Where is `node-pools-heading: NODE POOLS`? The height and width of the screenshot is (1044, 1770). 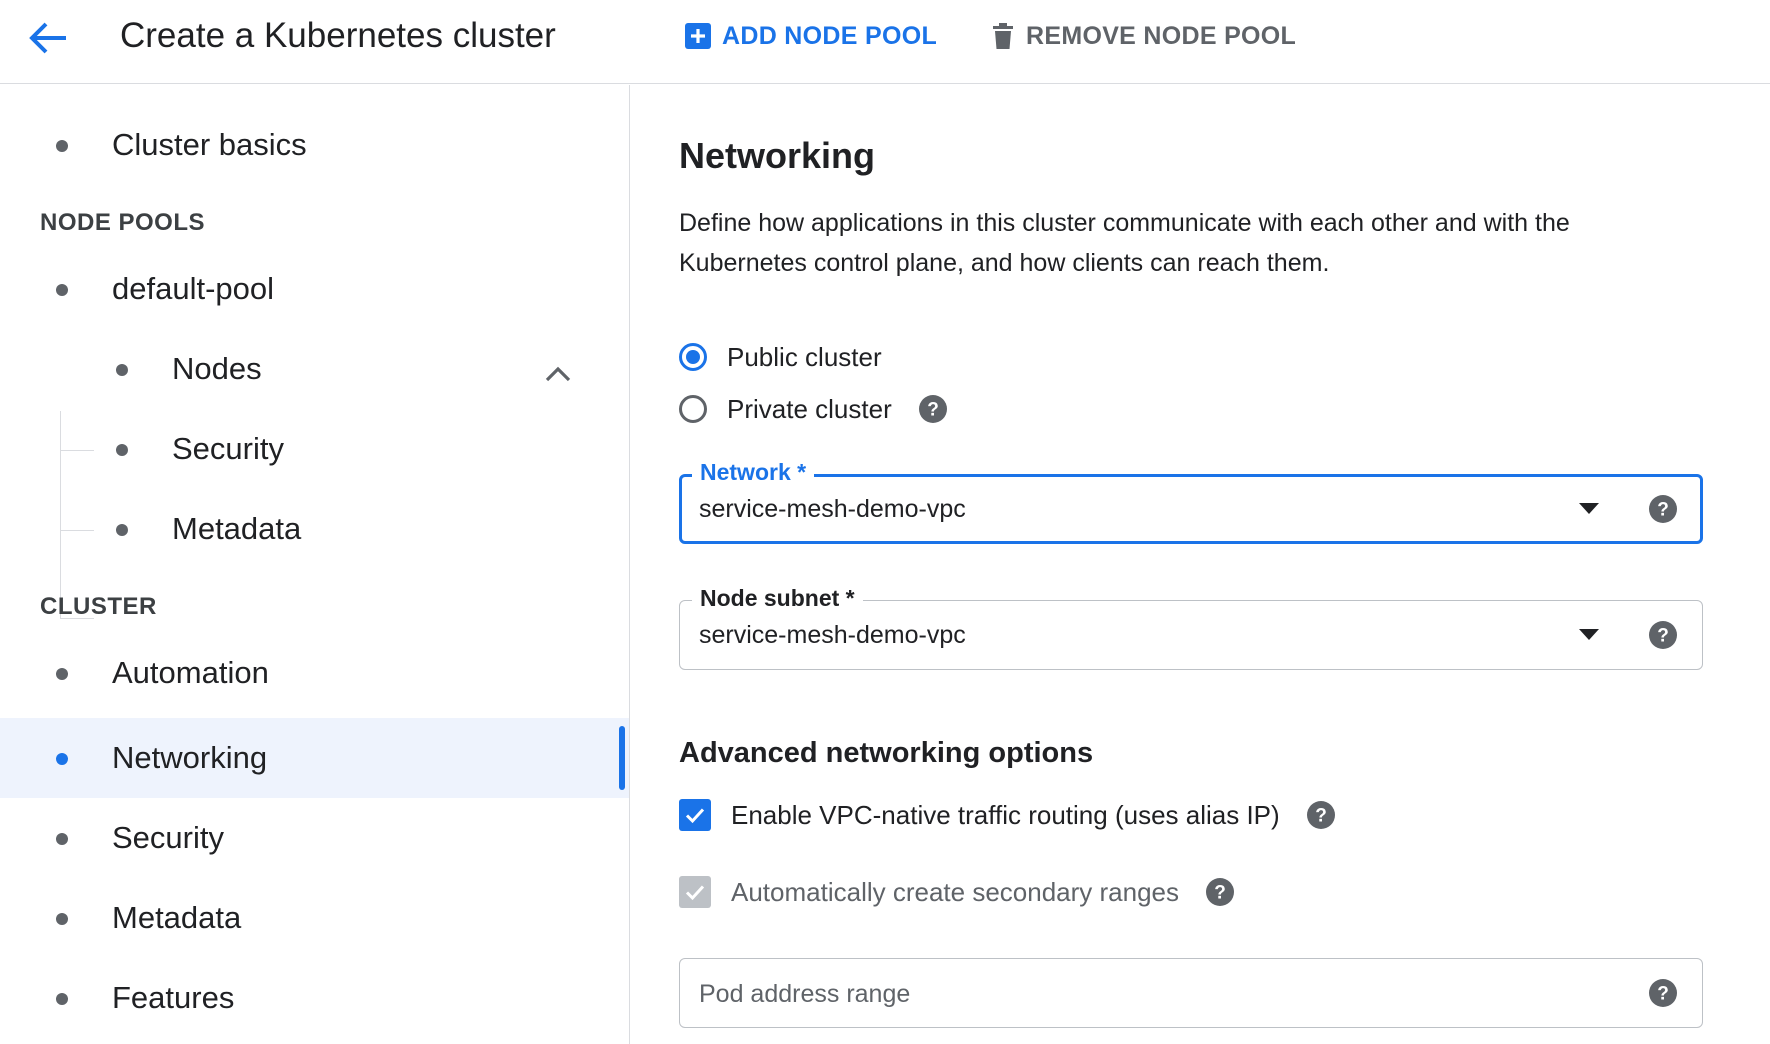 node-pools-heading: NODE POOLS is located at coordinates (123, 222).